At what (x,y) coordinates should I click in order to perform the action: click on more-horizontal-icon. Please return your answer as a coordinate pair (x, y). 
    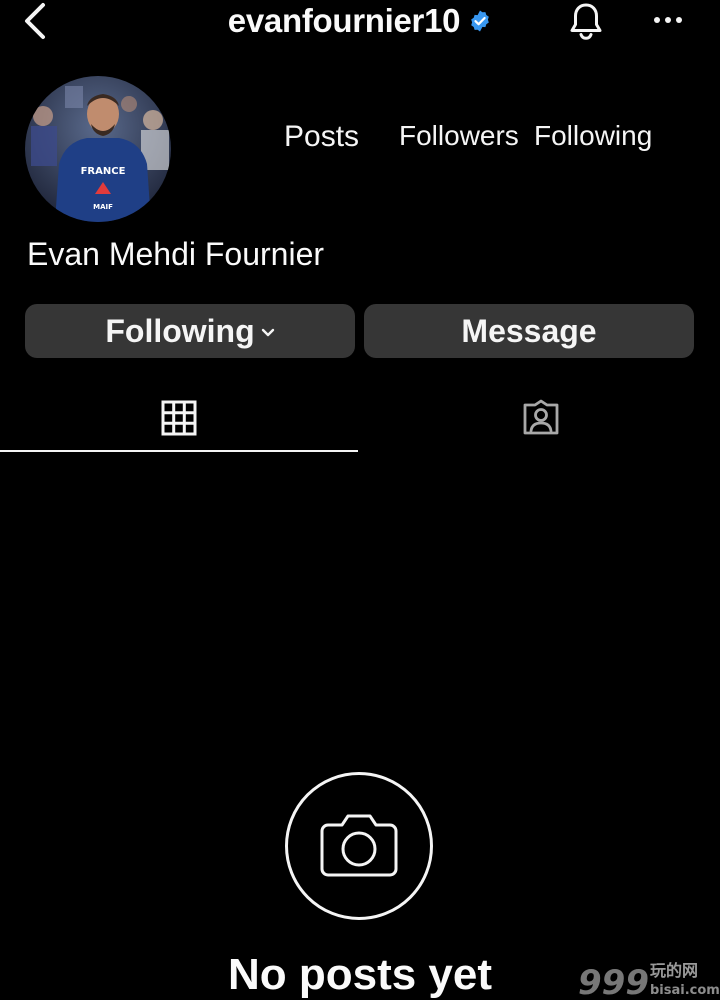
    Looking at the image, I should click on (668, 20).